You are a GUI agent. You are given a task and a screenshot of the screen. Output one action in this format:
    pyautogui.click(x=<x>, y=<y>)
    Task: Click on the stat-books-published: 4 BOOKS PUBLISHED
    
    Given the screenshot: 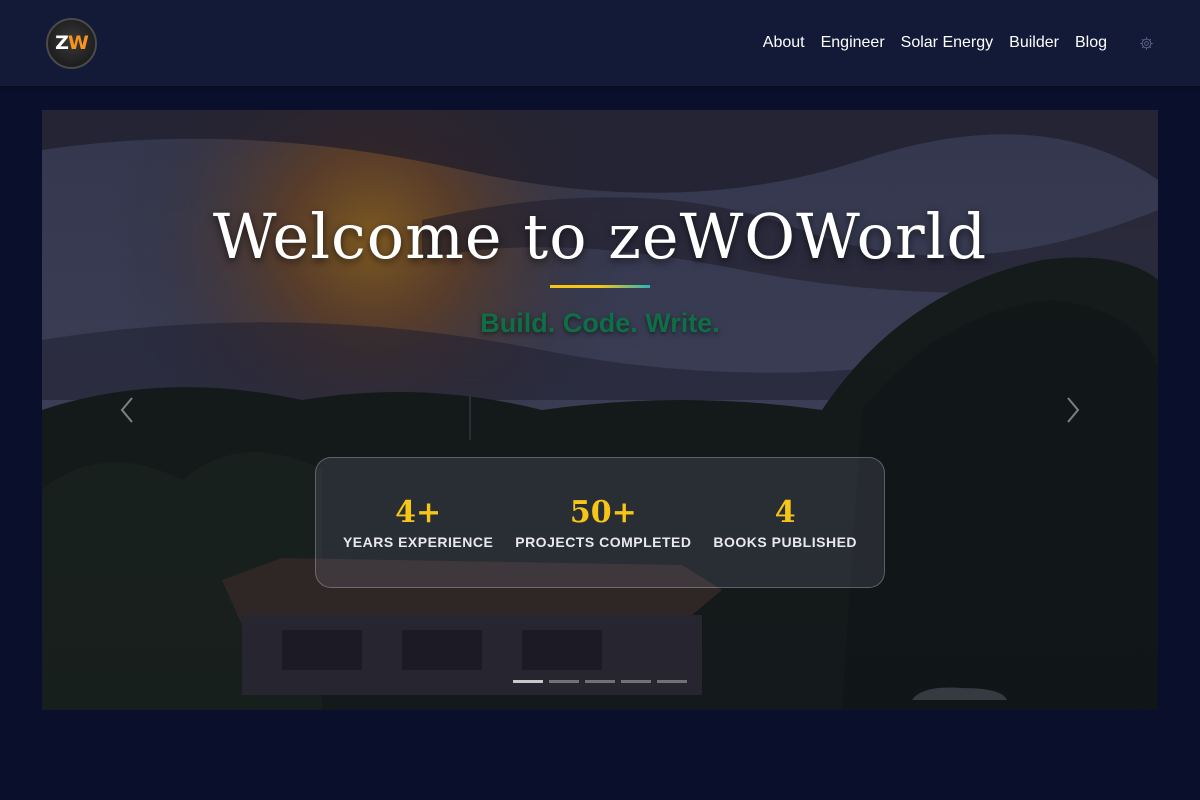 What is the action you would take?
    pyautogui.click(x=785, y=522)
    